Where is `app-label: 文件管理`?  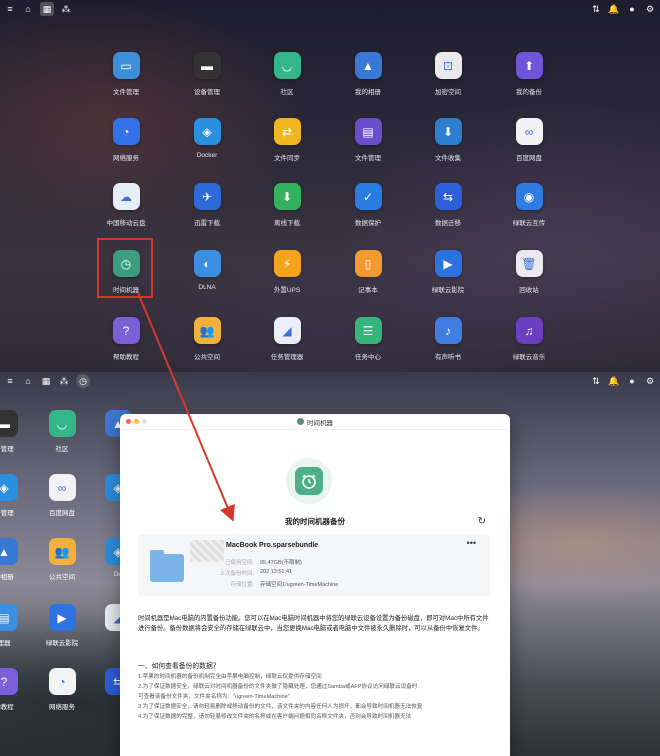
app-label: 文件管理 is located at coordinates (126, 92).